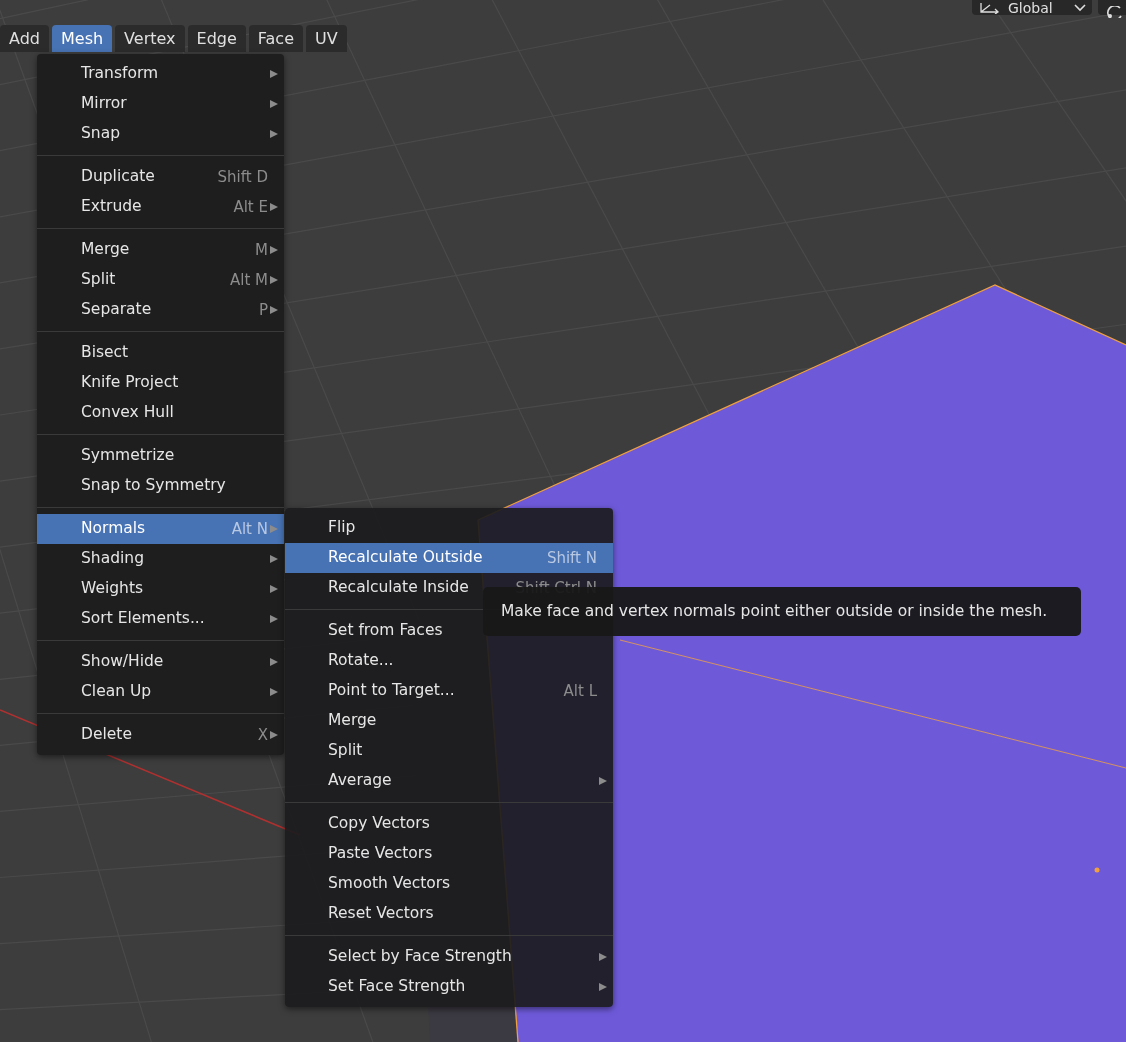 This screenshot has width=1126, height=1042. Describe the element at coordinates (449, 957) in the screenshot. I see `menu-item: Select by Face Strength` at that location.